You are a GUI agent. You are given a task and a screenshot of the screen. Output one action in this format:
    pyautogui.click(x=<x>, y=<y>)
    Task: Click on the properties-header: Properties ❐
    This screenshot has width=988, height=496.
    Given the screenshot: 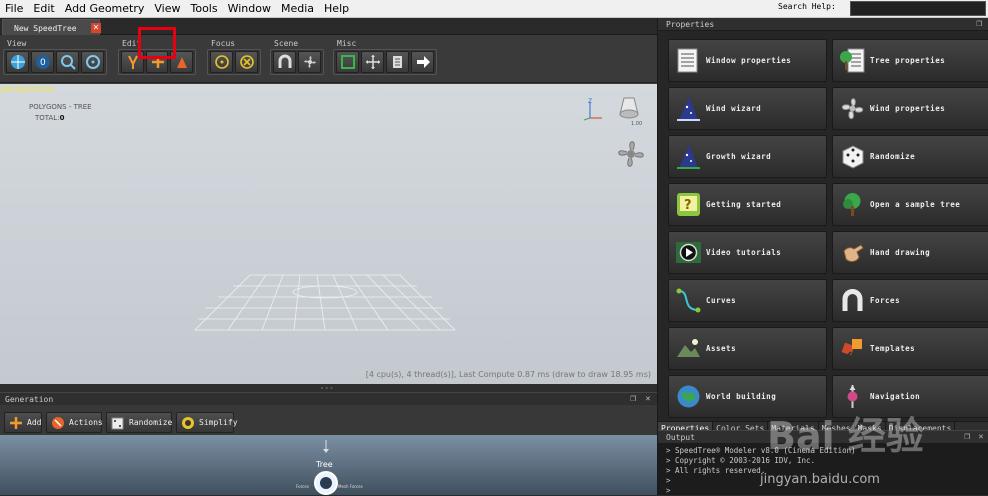 What is the action you would take?
    pyautogui.click(x=823, y=24)
    